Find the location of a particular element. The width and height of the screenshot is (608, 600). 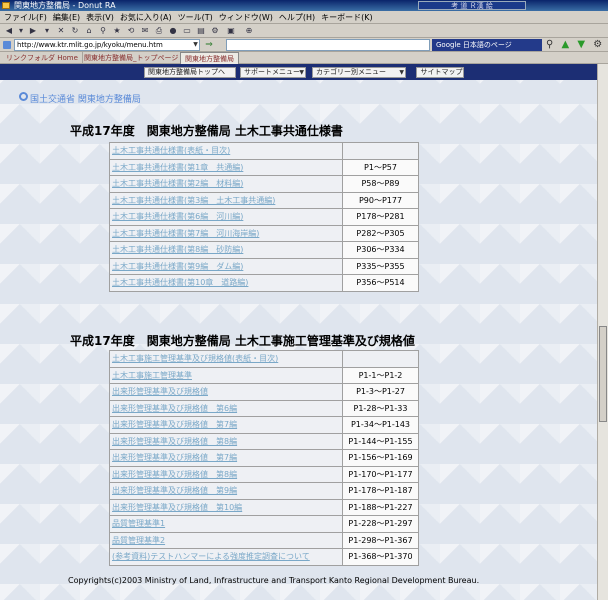

section-title-spec: 平成17年度 関東地方整備局 土木工事共通仕様書 is located at coordinates (206, 131).